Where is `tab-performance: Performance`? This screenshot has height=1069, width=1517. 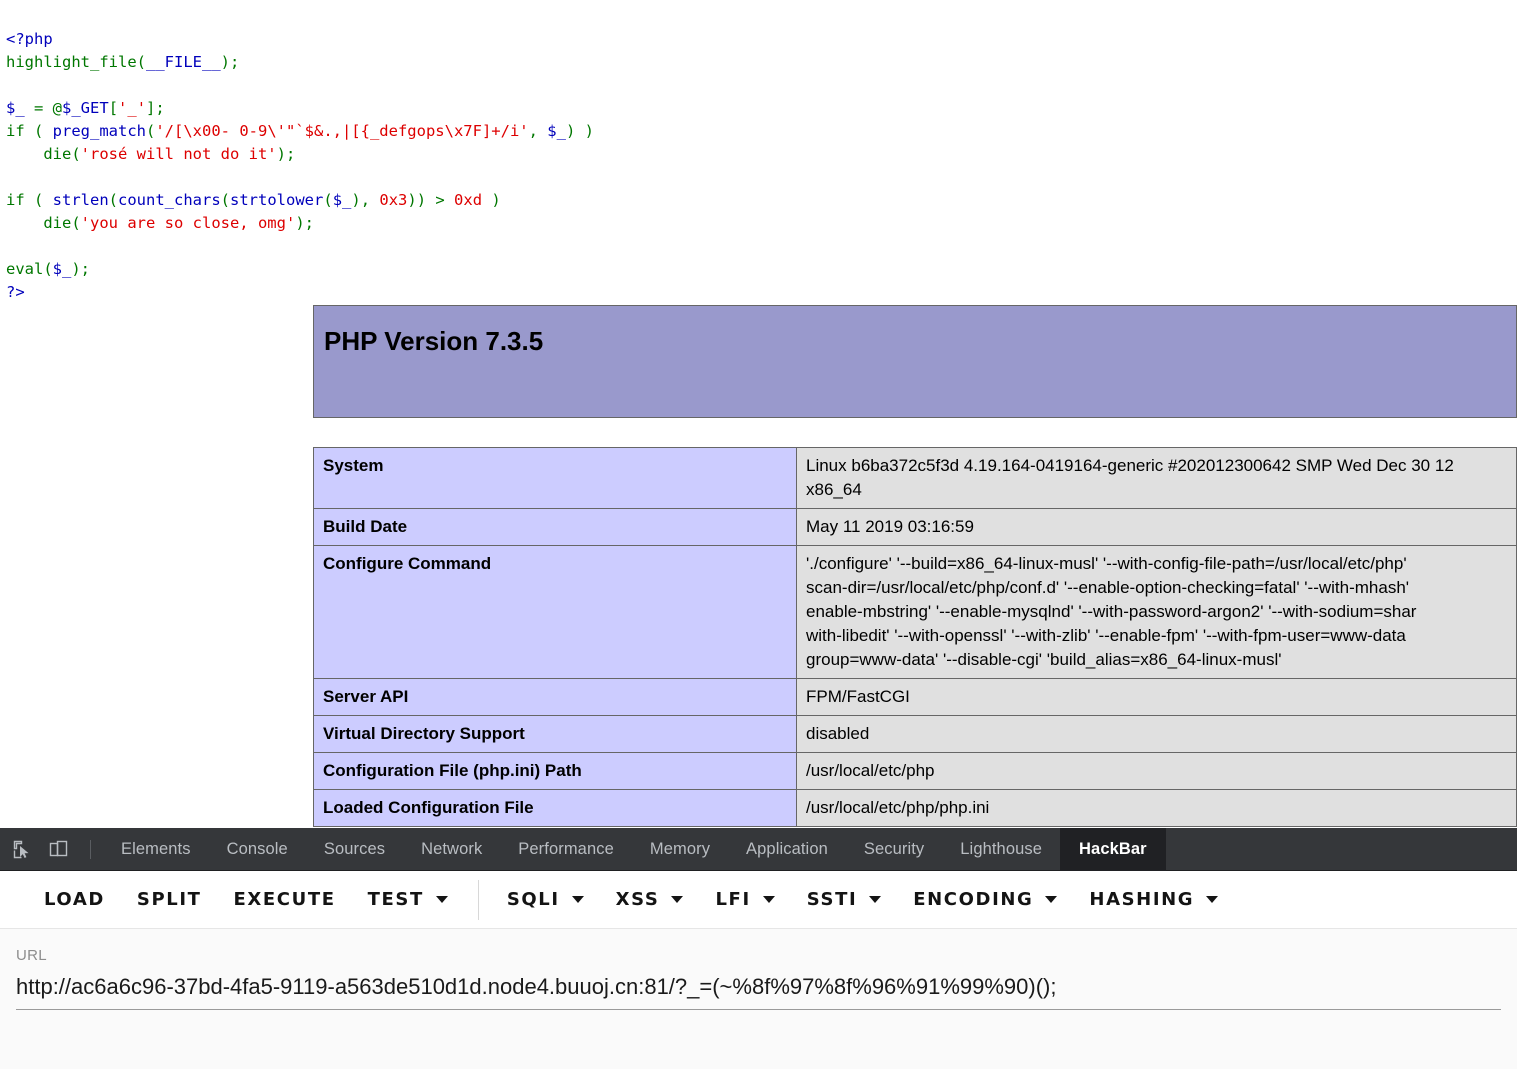 tab-performance: Performance is located at coordinates (566, 849).